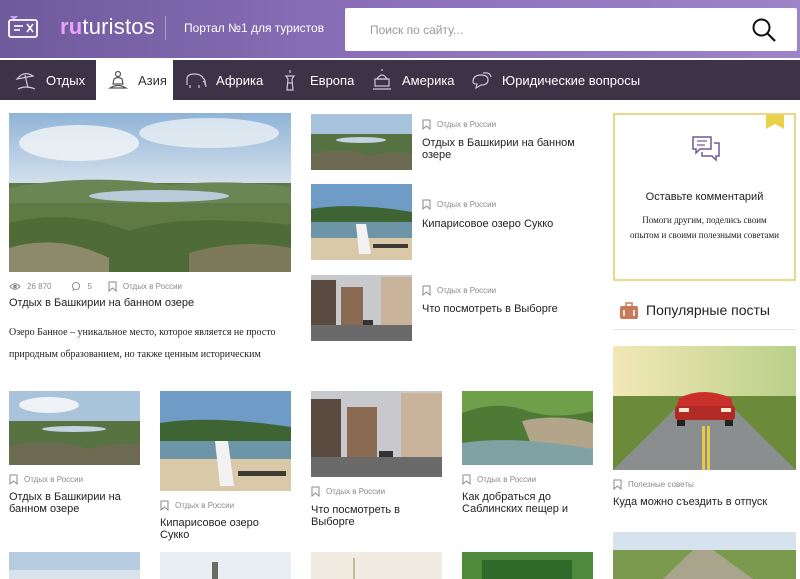  I want to click on grid-card-title: Отдых в Башкирии на банном озере, so click(74, 503).